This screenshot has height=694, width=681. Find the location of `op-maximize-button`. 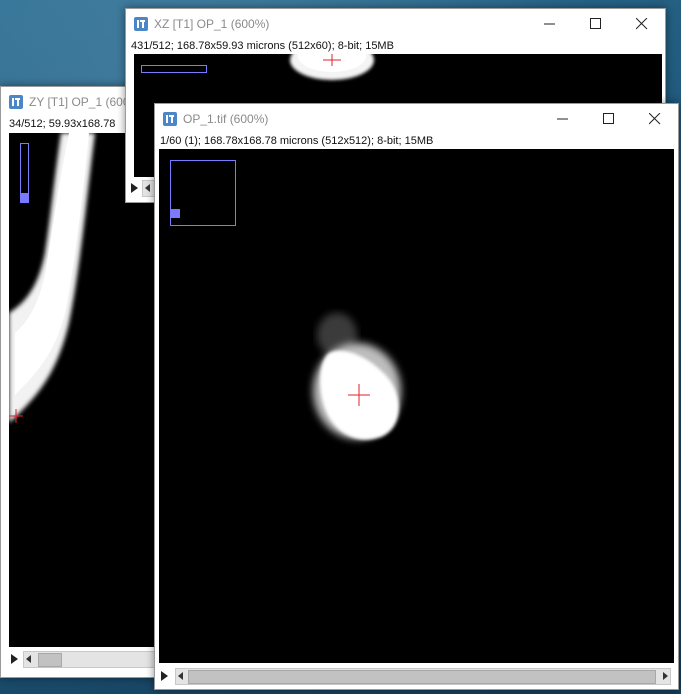

op-maximize-button is located at coordinates (609, 119).